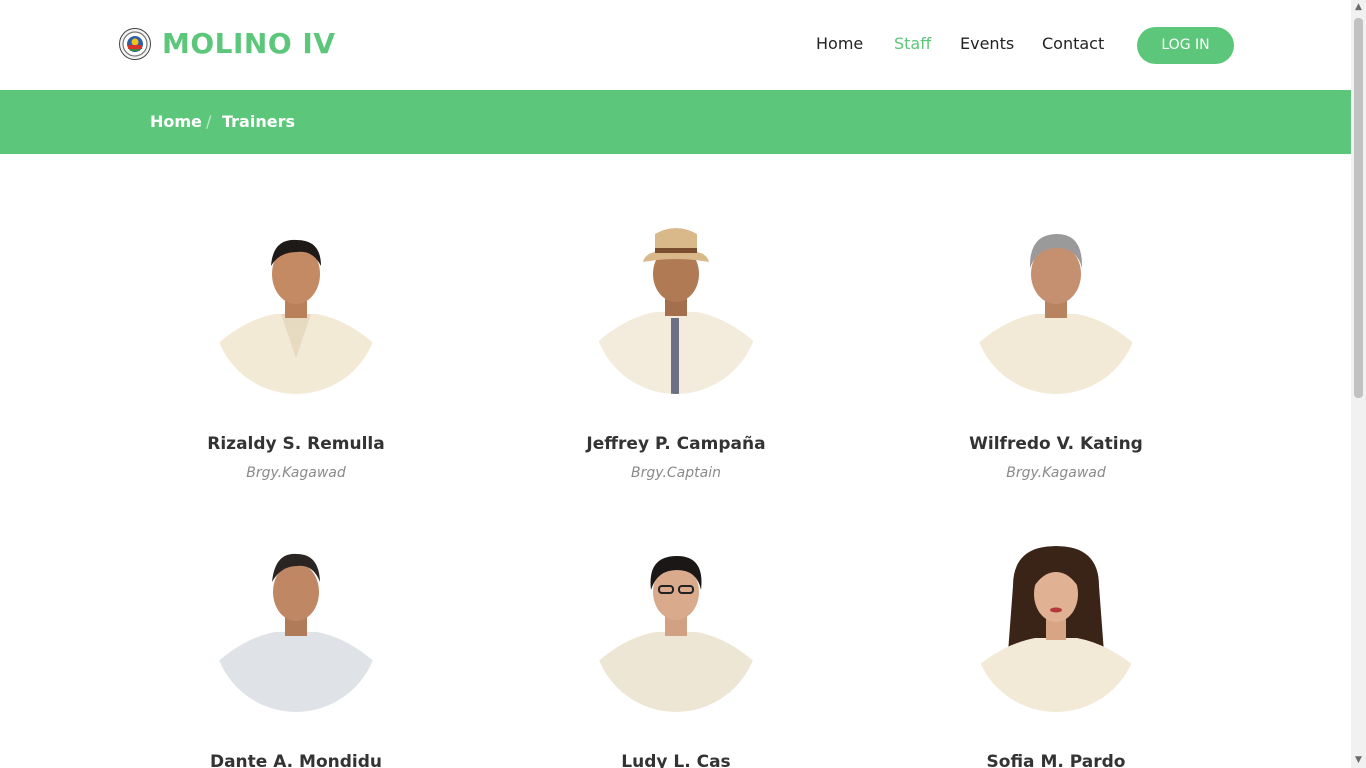 The width and height of the screenshot is (1366, 768). I want to click on scroll-thumb, so click(1358, 208).